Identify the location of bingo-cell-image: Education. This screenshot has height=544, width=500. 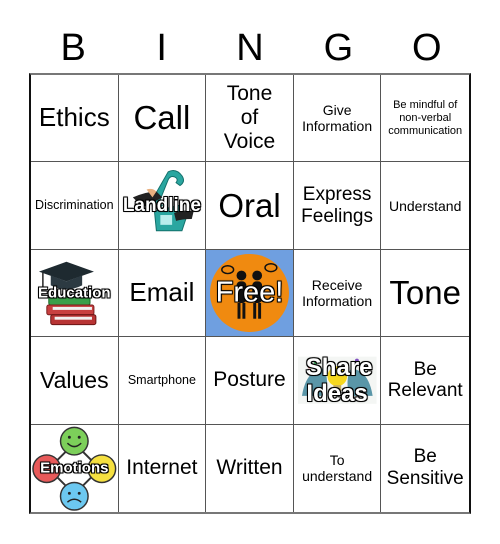
(75, 293).